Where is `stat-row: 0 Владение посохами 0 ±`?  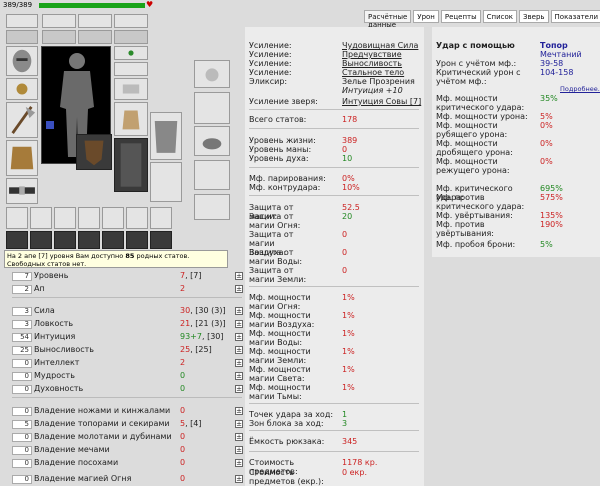
stat-row: 0 Владение посохами 0 ± is located at coordinates (126, 463).